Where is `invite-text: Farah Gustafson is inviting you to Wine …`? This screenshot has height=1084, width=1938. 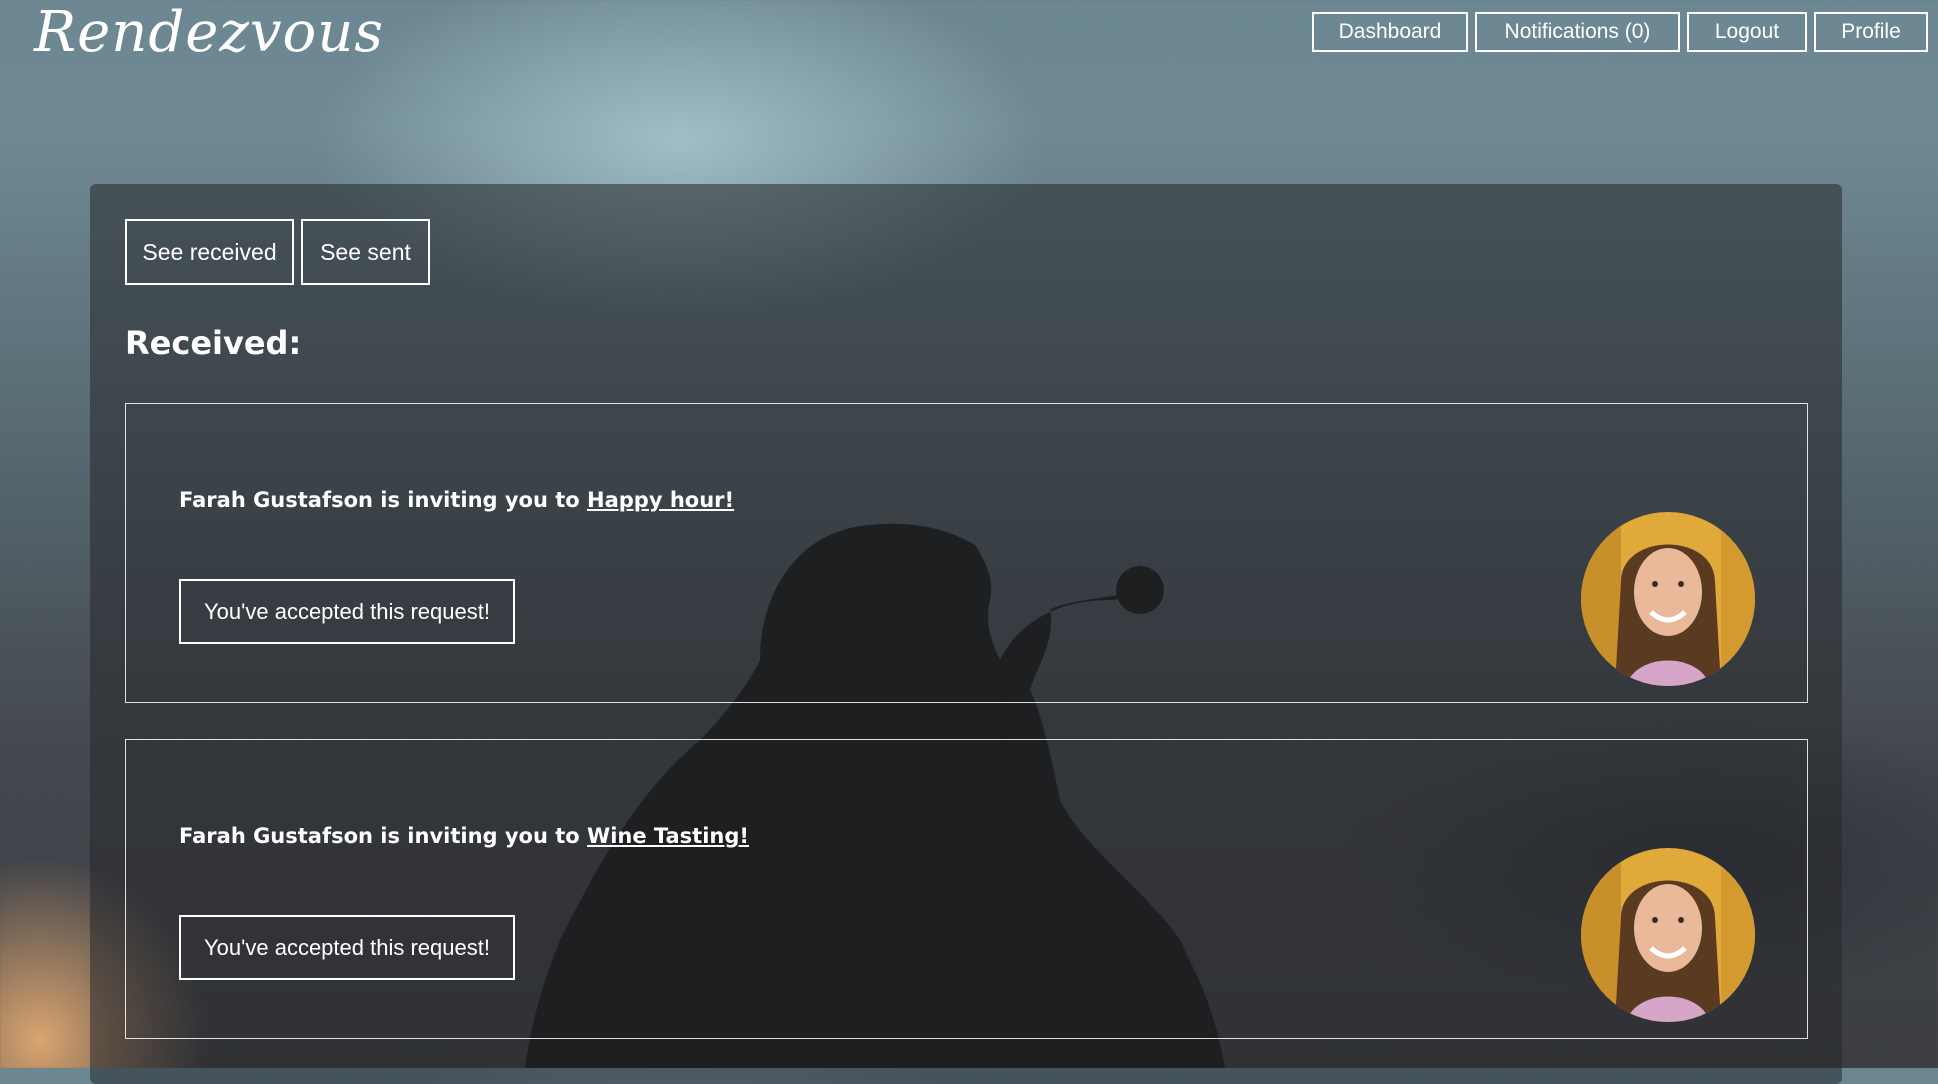 invite-text: Farah Gustafson is inviting you to Wine … is located at coordinates (464, 836).